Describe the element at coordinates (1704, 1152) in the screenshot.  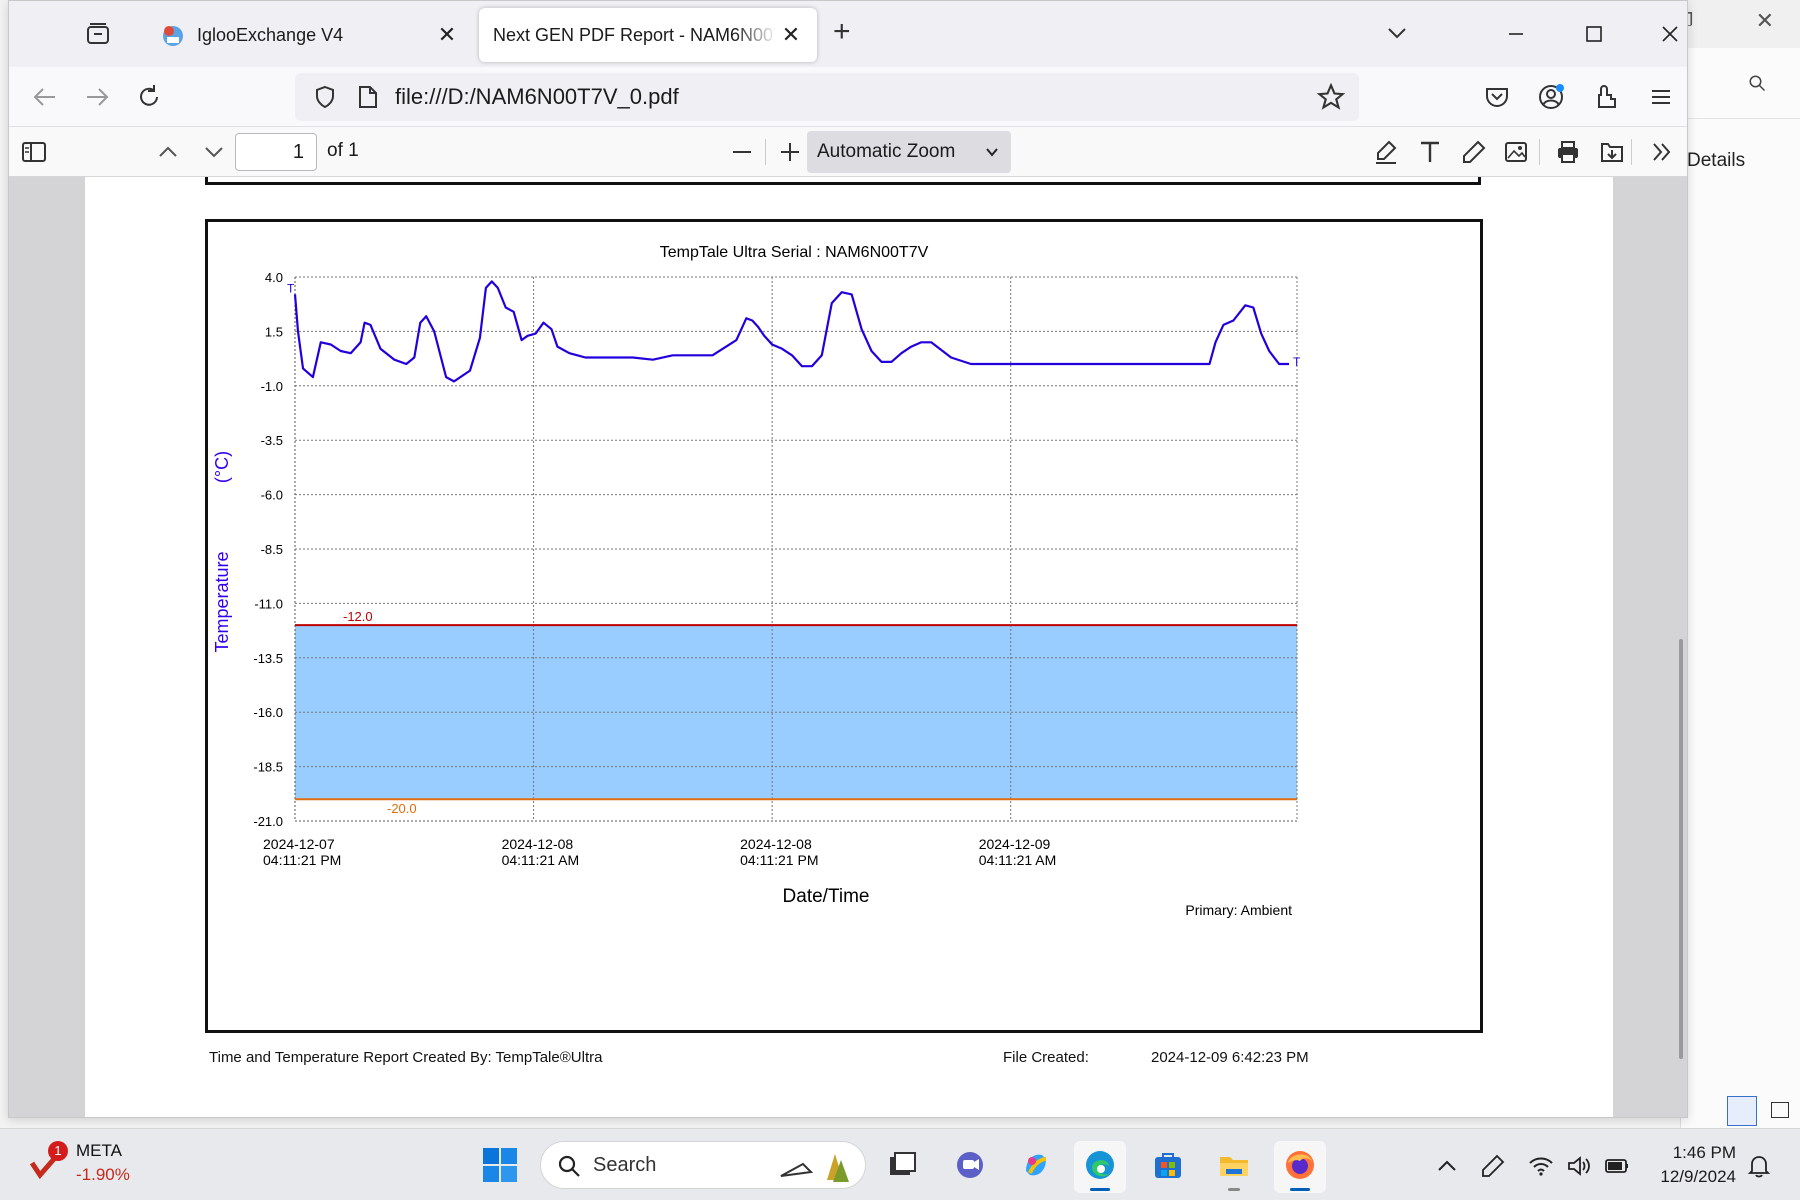
I see `clock-time: 1:46 PM` at that location.